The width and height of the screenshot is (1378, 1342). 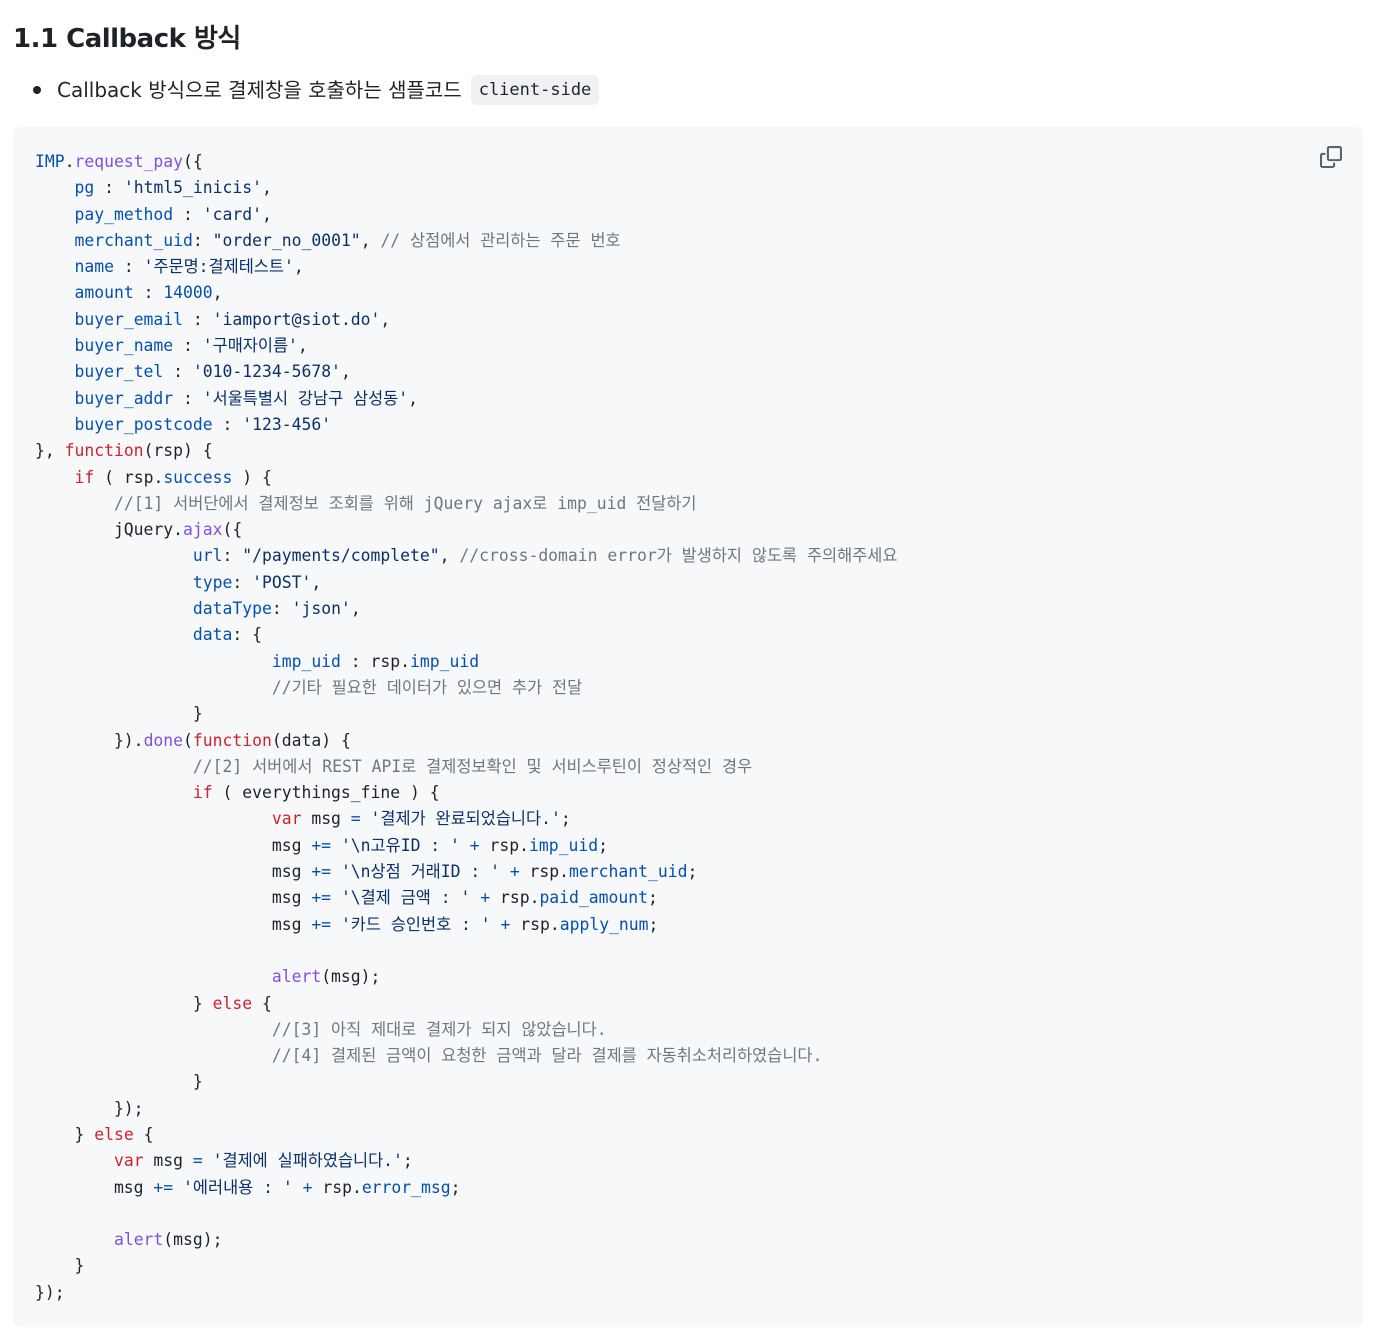 I want to click on code-line: pay_method : 'card',, so click(x=466, y=215).